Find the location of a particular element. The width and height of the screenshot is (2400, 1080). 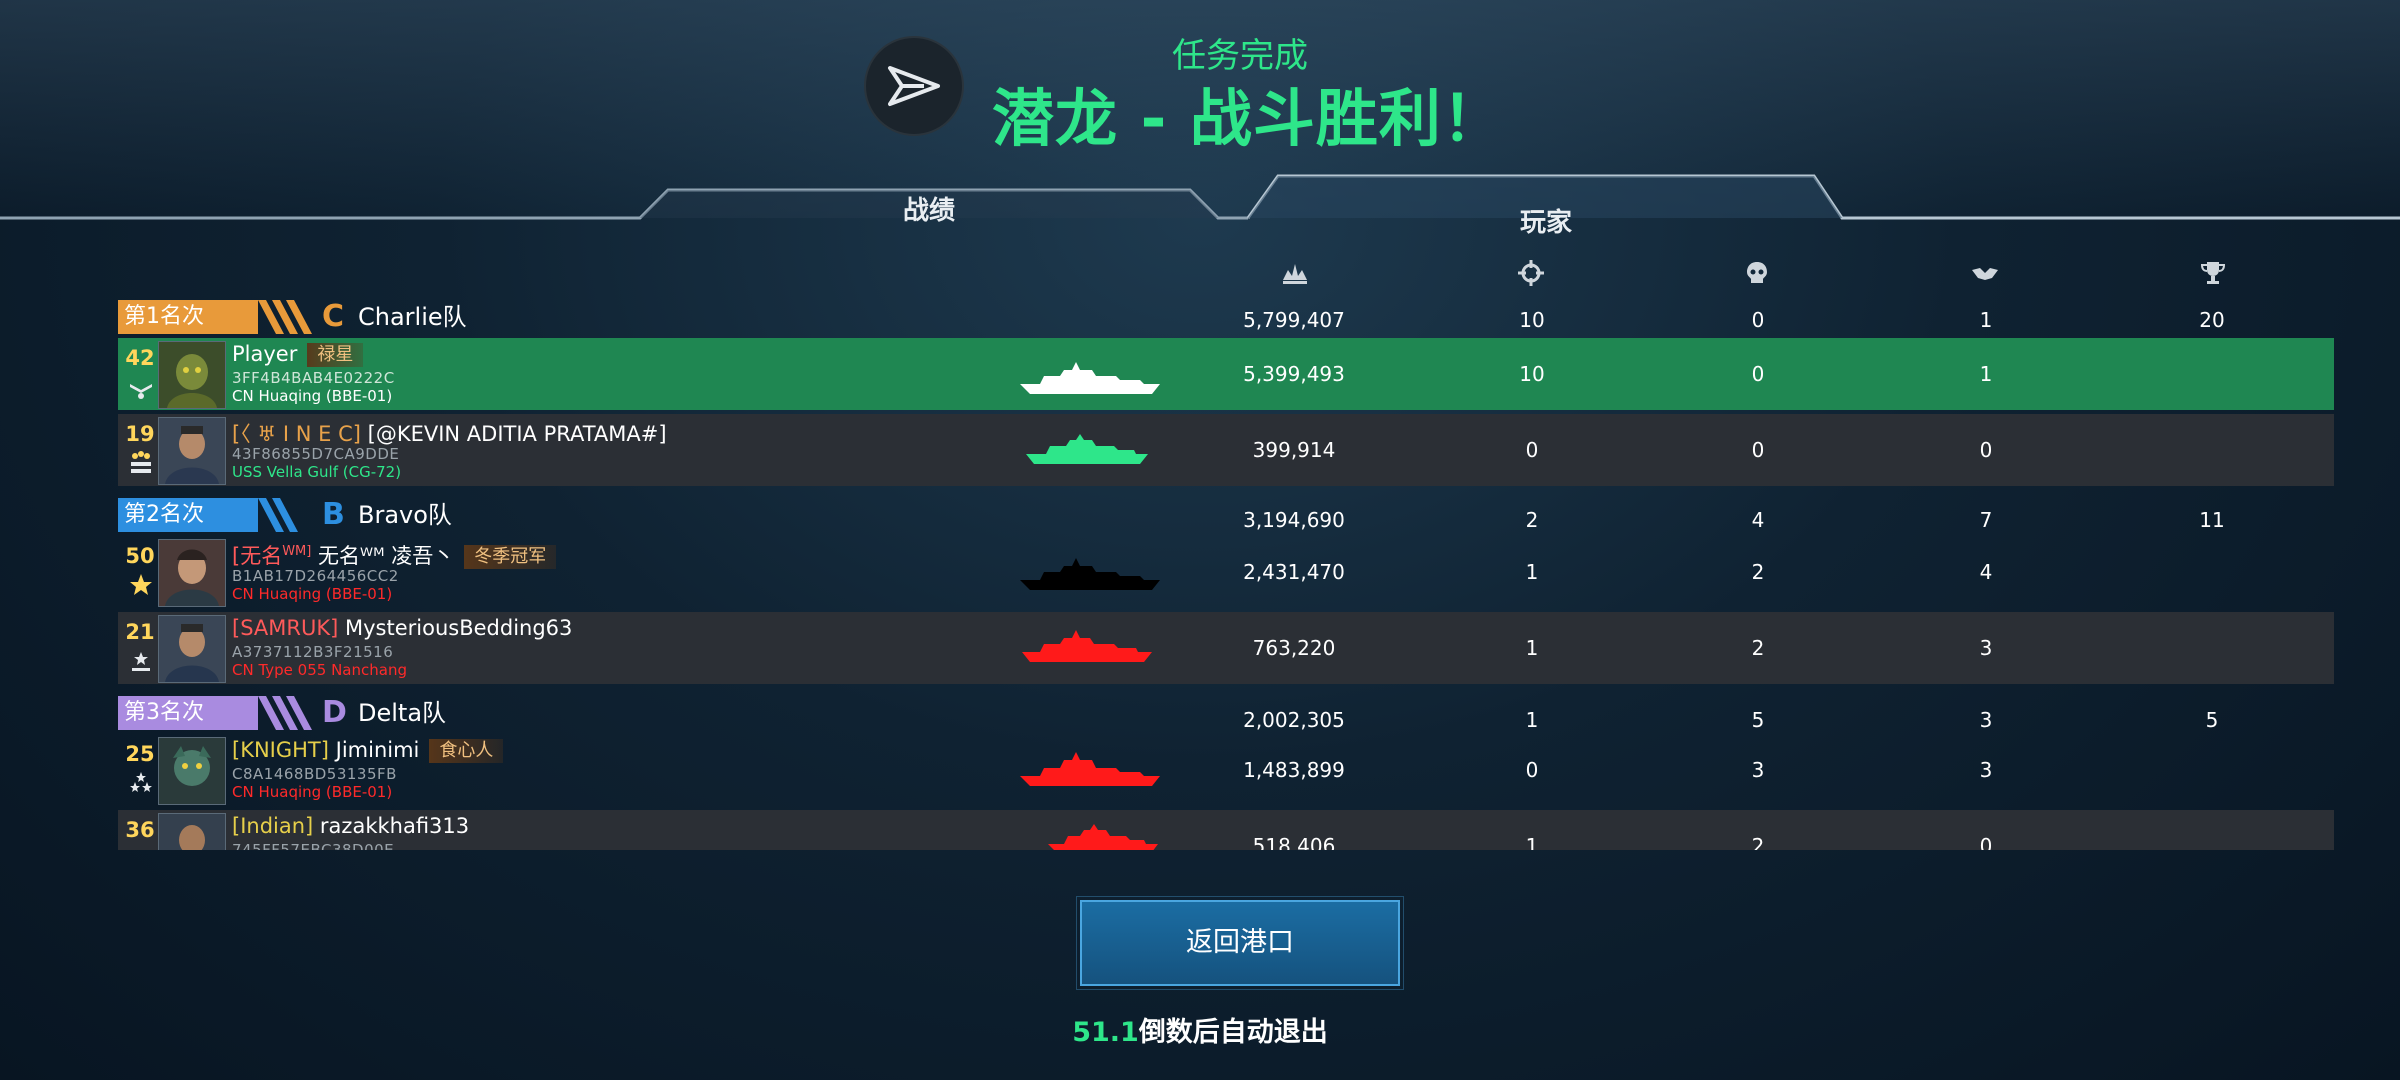

rank-badge: 第3名次 is located at coordinates (188, 713).